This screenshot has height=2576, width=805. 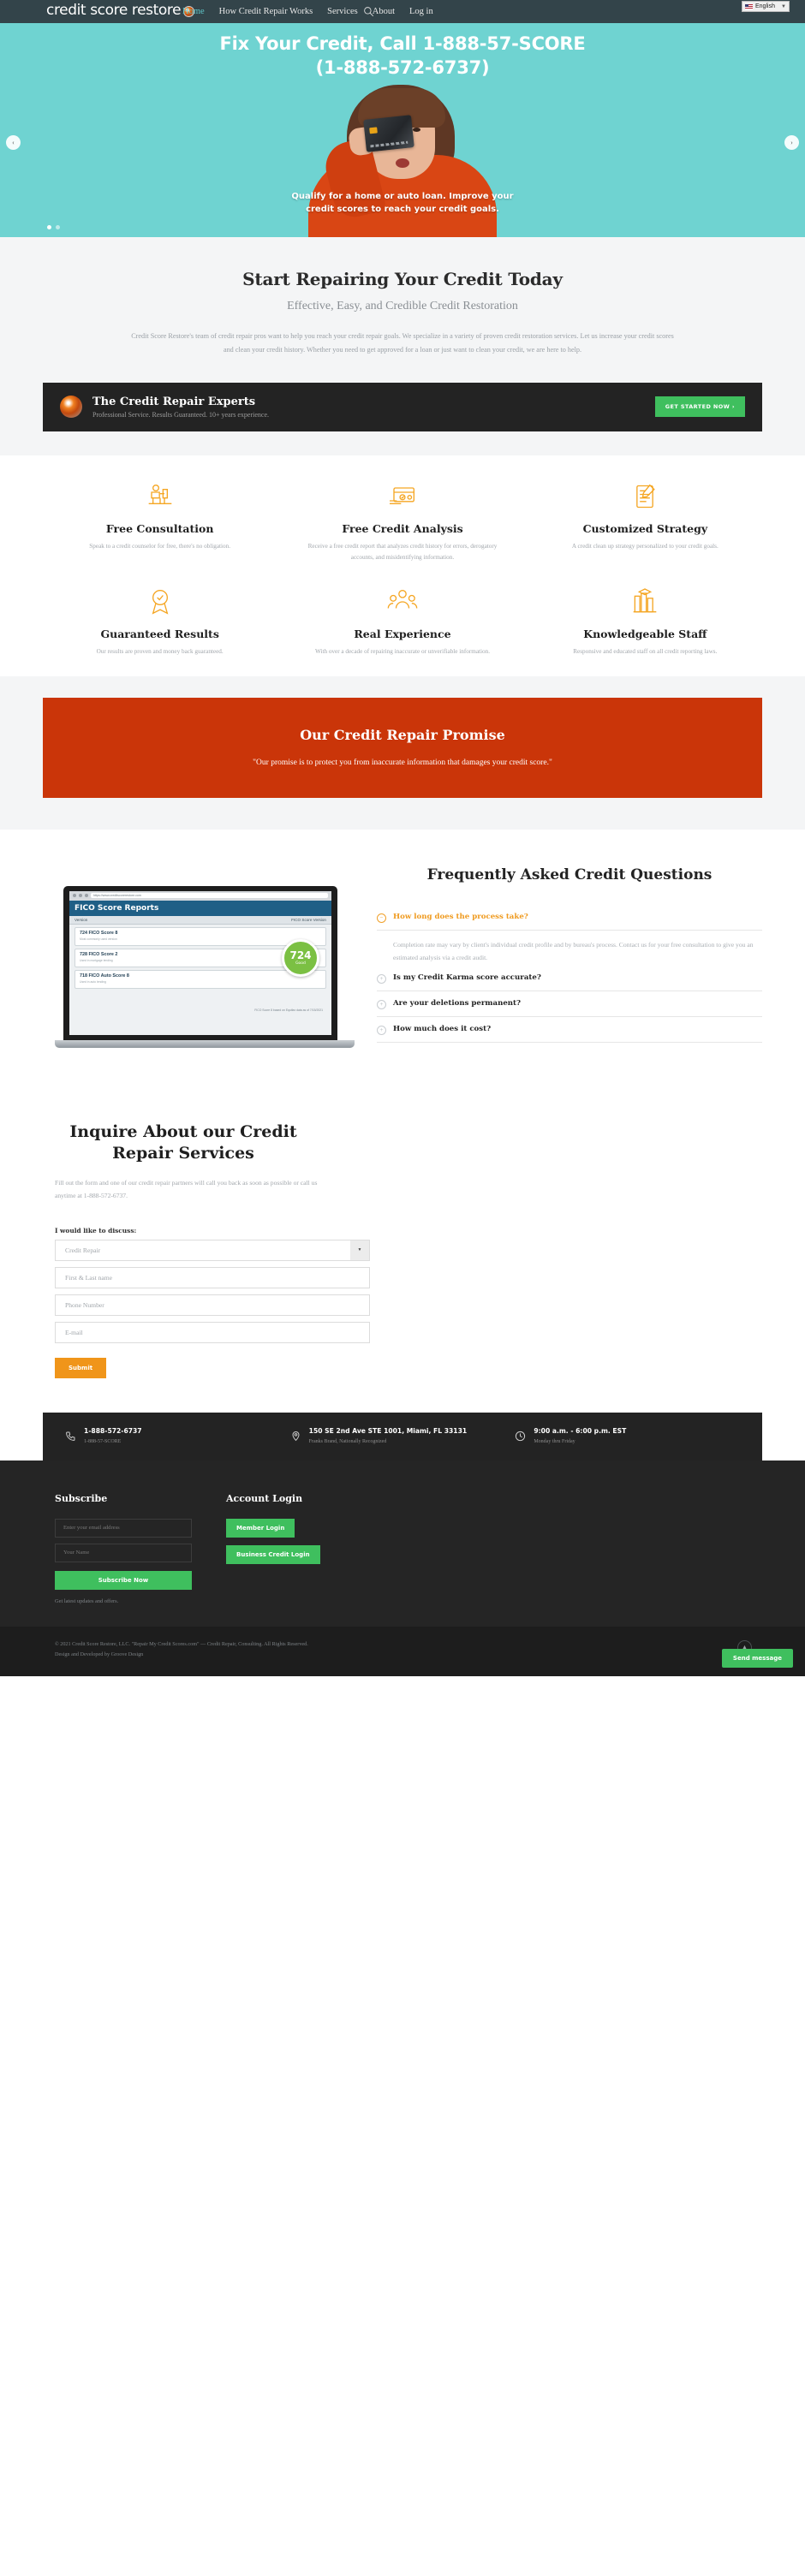 What do you see at coordinates (89, 1278) in the screenshot?
I see `name-field-placeholder: First & Last name` at bounding box center [89, 1278].